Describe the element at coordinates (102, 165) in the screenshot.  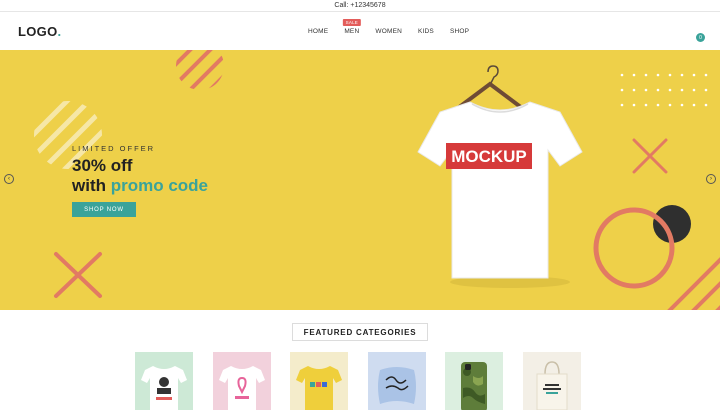
I see `offer-headline: 30% off` at that location.